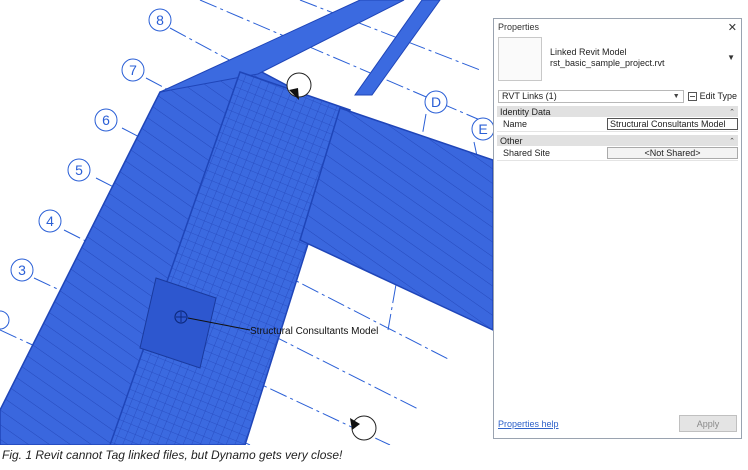 This screenshot has height=470, width=748. Describe the element at coordinates (692, 96) in the screenshot. I see `edit-type-icon` at that location.